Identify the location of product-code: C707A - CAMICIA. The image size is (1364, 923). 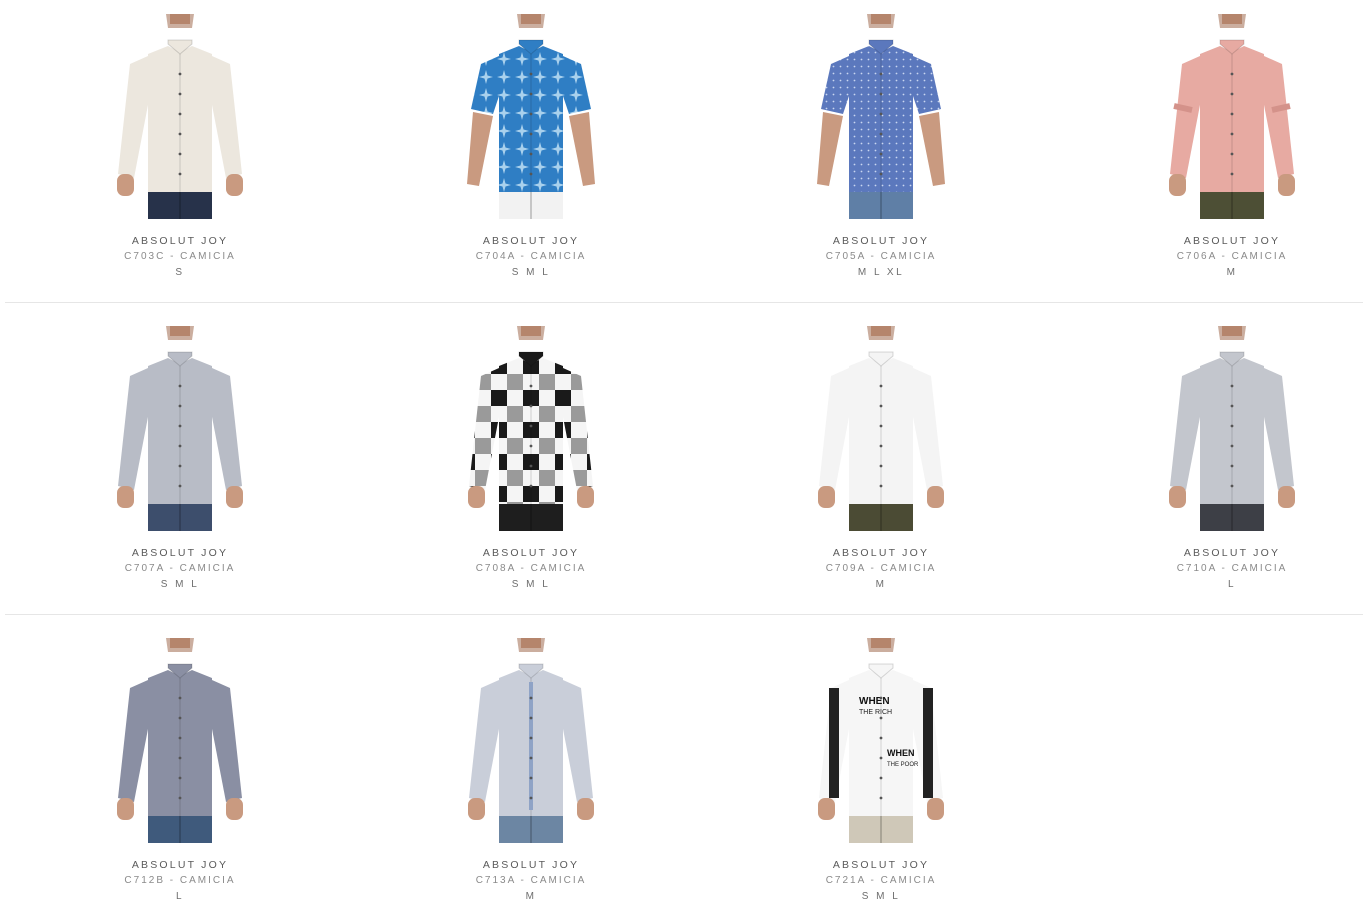
(180, 568).